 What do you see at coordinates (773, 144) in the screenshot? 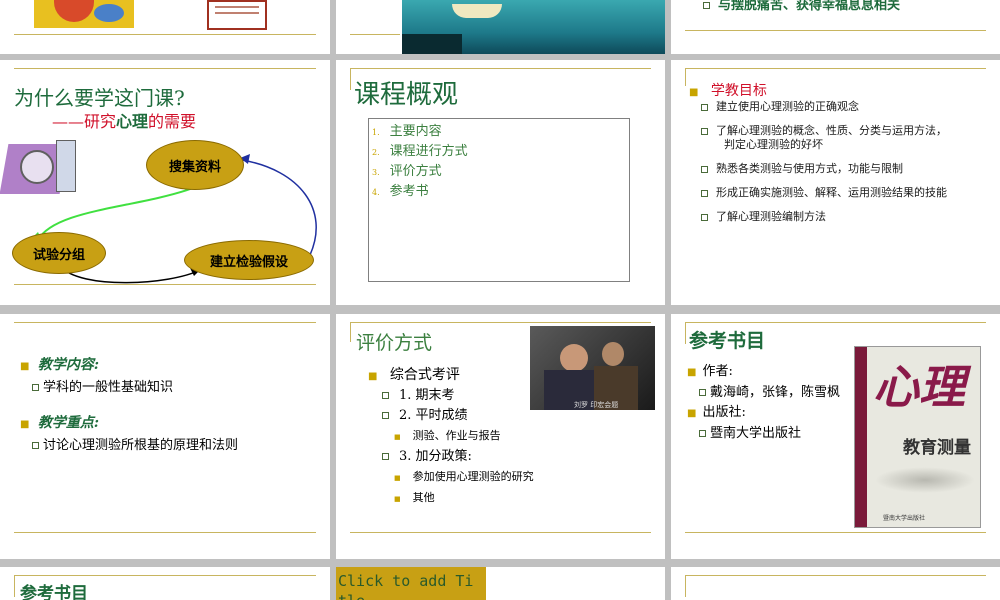
I see `list-item: 判定心理测验的好坏` at bounding box center [773, 144].